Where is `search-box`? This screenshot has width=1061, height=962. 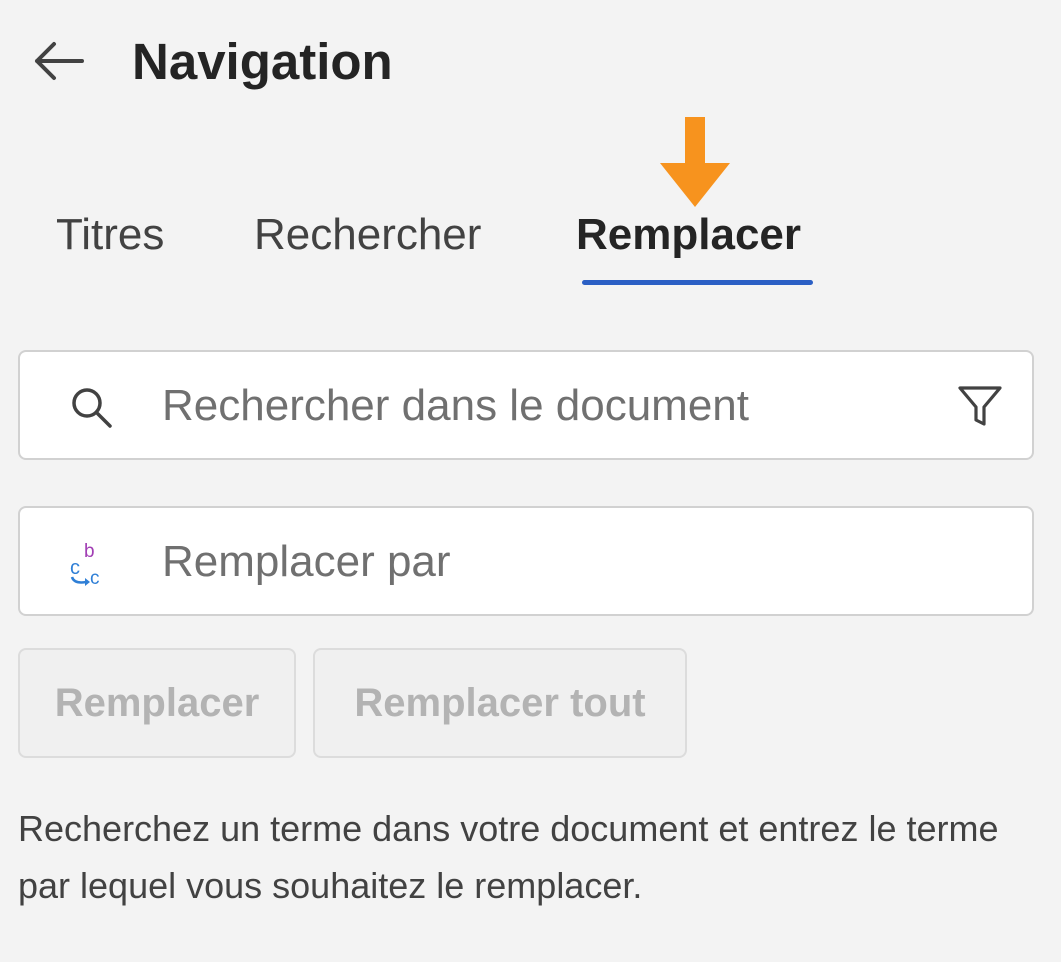 search-box is located at coordinates (526, 405).